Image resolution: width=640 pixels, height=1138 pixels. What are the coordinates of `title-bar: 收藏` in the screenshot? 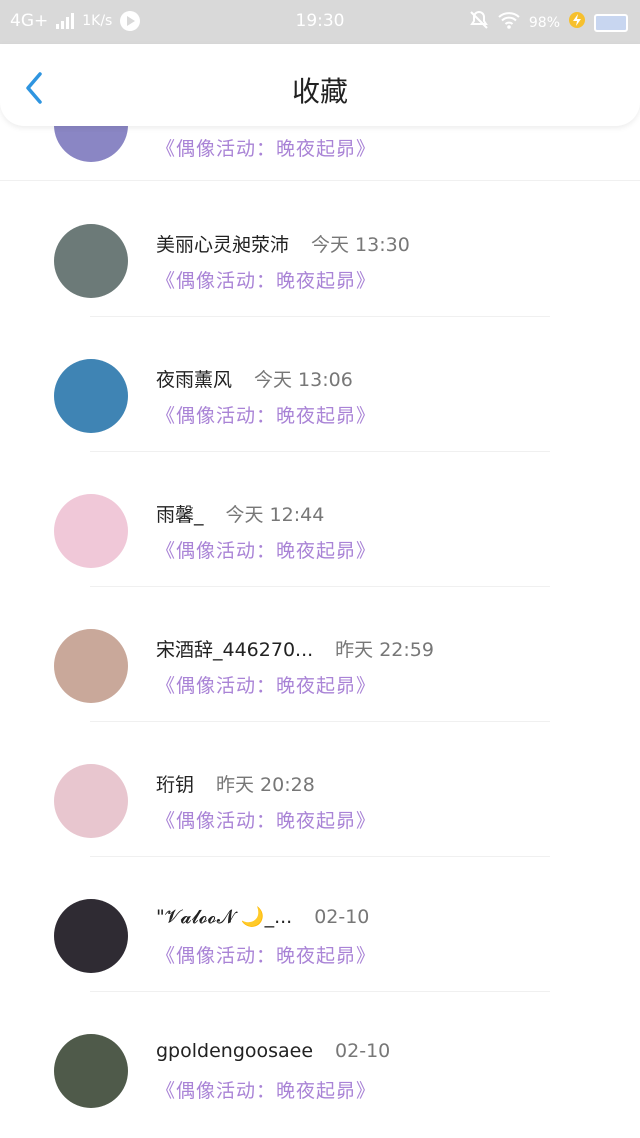 It's located at (320, 85).